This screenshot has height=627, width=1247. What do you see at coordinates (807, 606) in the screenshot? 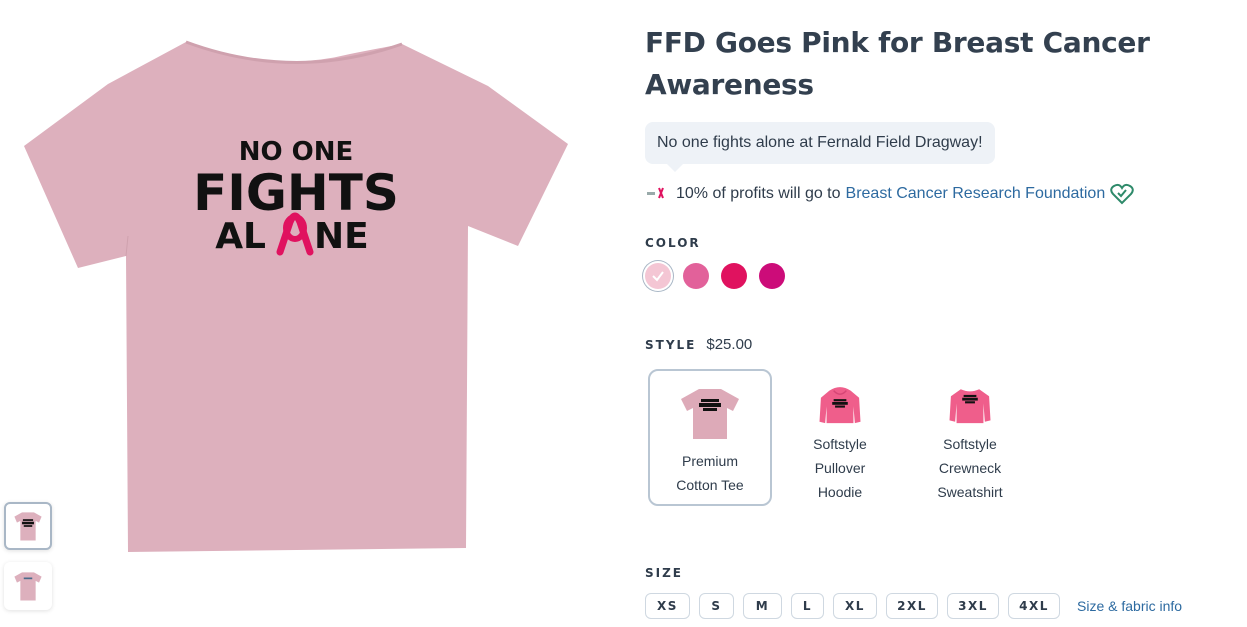
I see `size-button-l: L` at bounding box center [807, 606].